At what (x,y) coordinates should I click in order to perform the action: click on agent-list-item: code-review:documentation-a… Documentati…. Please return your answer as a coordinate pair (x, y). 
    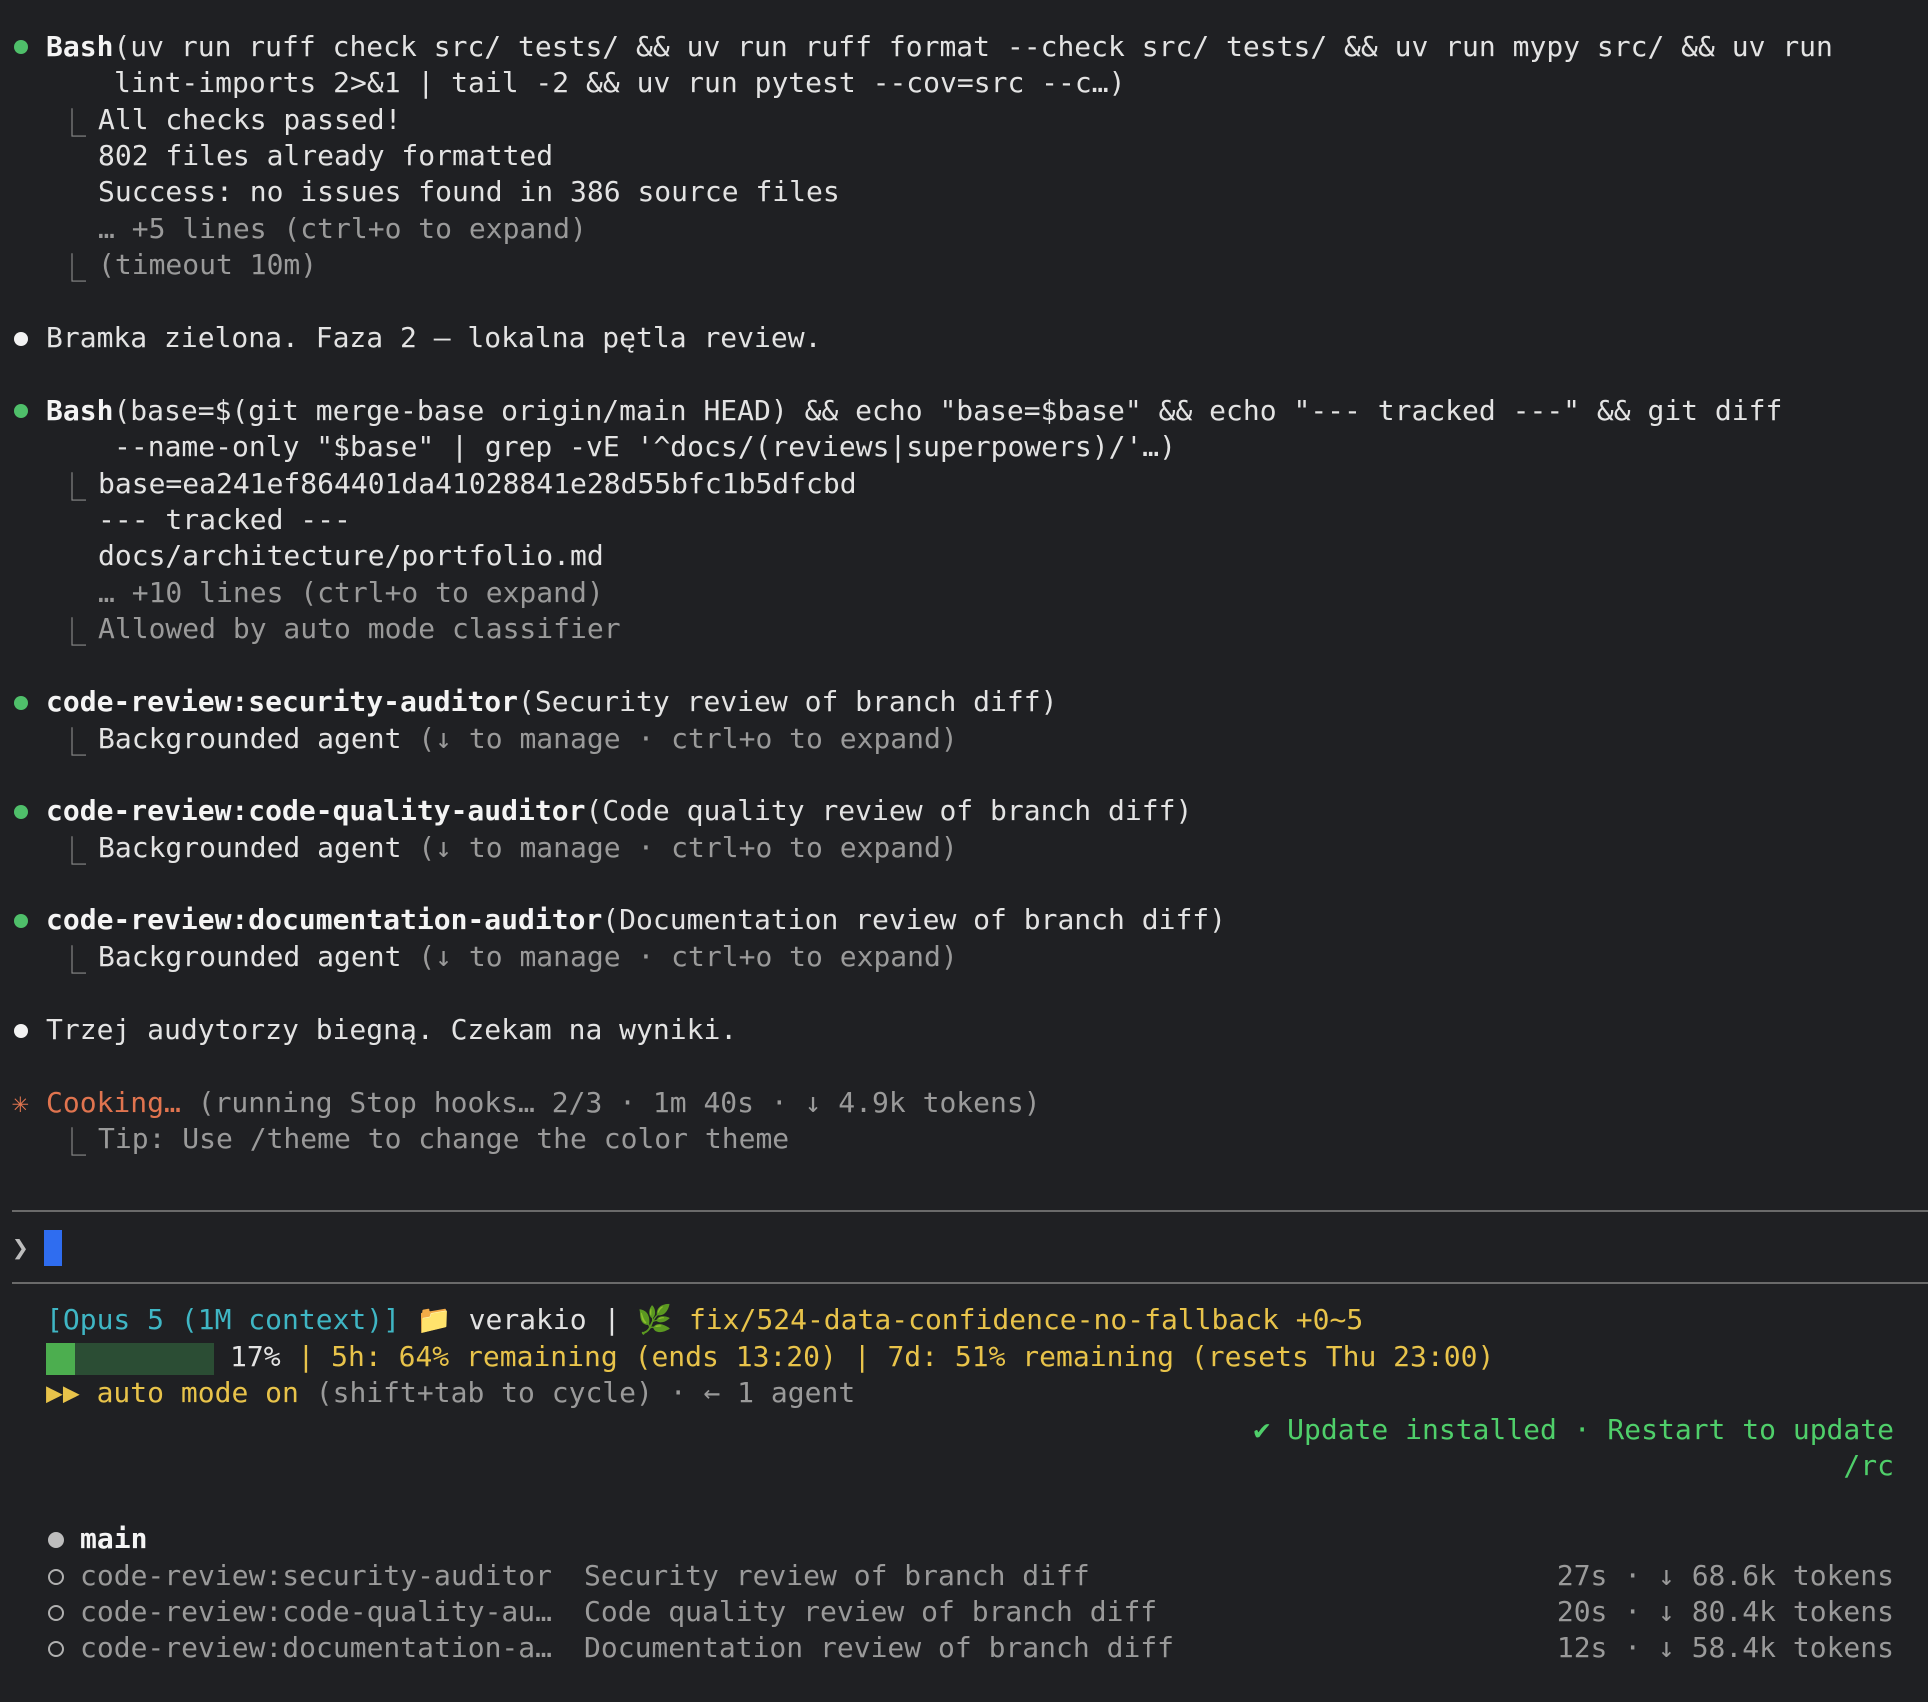
    Looking at the image, I should click on (964, 1648).